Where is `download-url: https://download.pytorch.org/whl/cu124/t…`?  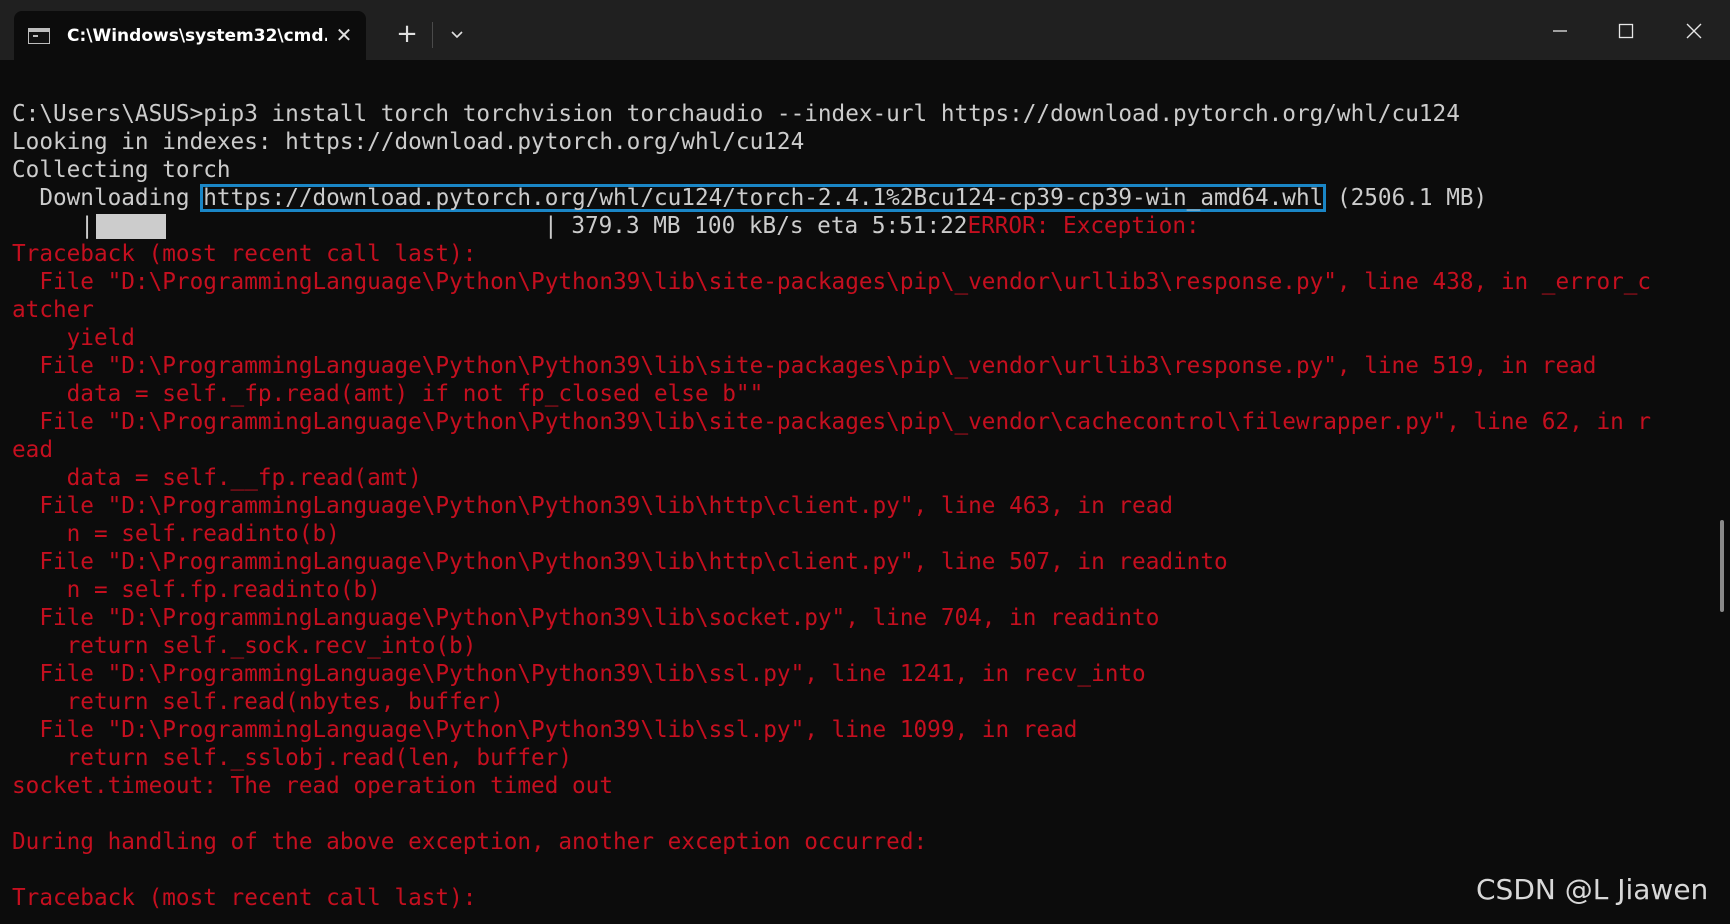
download-url: https://download.pytorch.org/whl/cu124/t… is located at coordinates (763, 198).